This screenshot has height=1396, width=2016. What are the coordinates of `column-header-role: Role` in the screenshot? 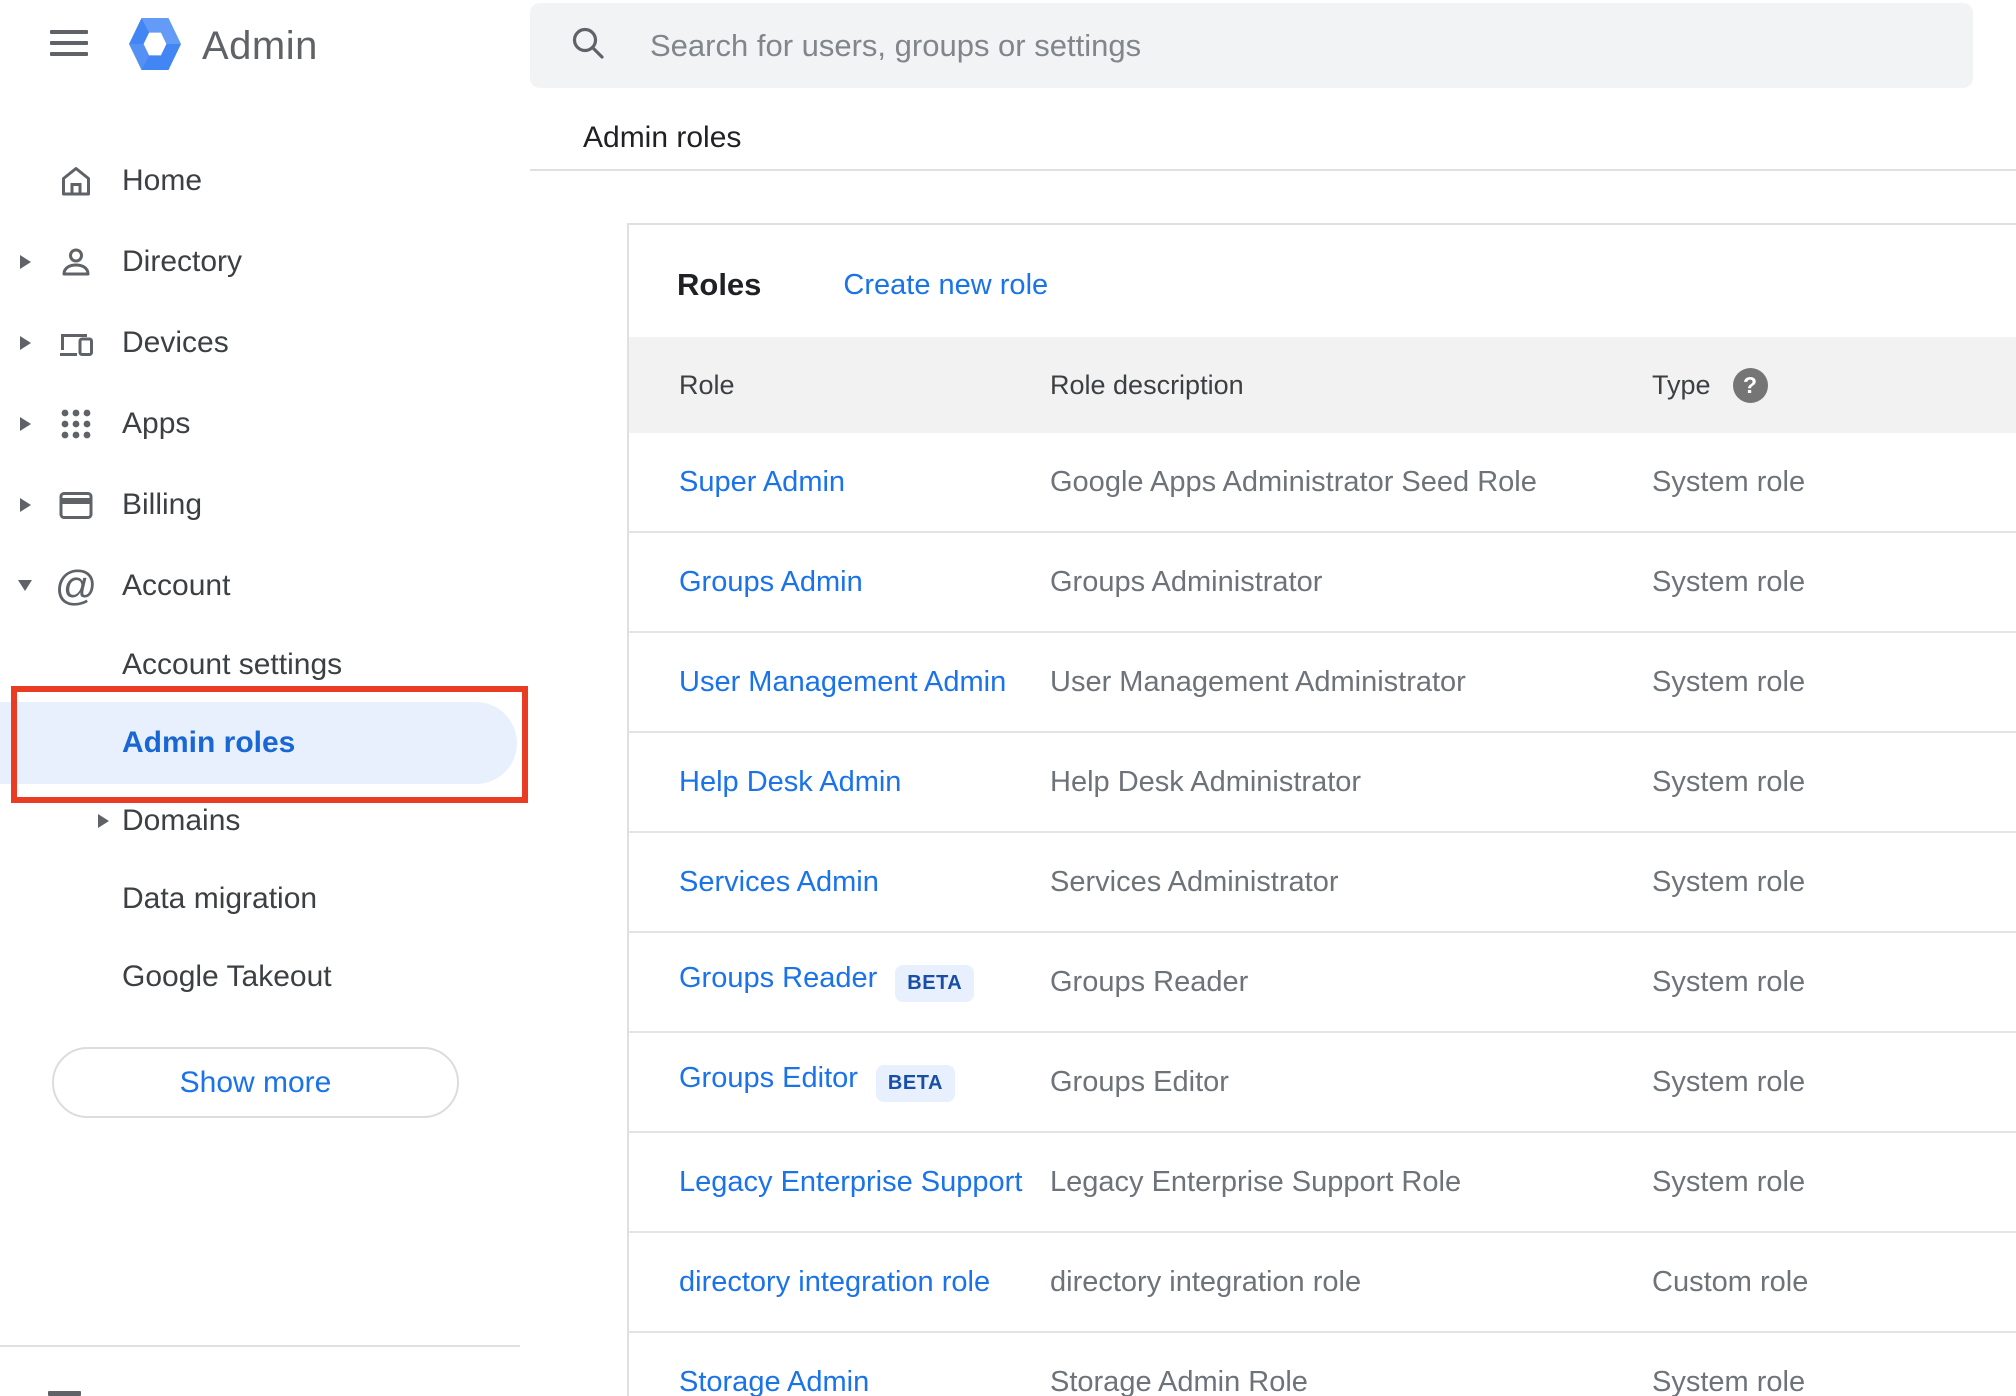 It's located at (707, 384).